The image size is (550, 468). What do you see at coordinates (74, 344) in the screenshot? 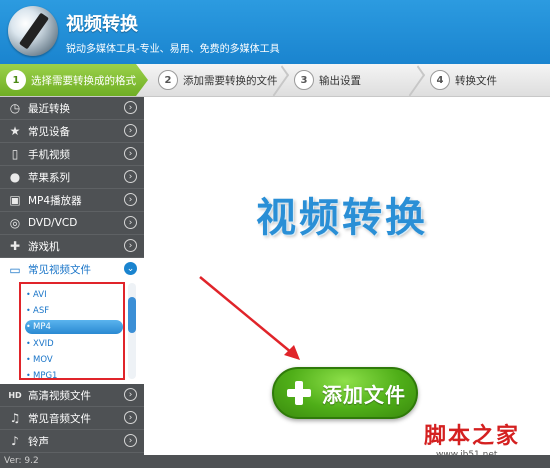
I see `format-item-xvid: XVID` at bounding box center [74, 344].